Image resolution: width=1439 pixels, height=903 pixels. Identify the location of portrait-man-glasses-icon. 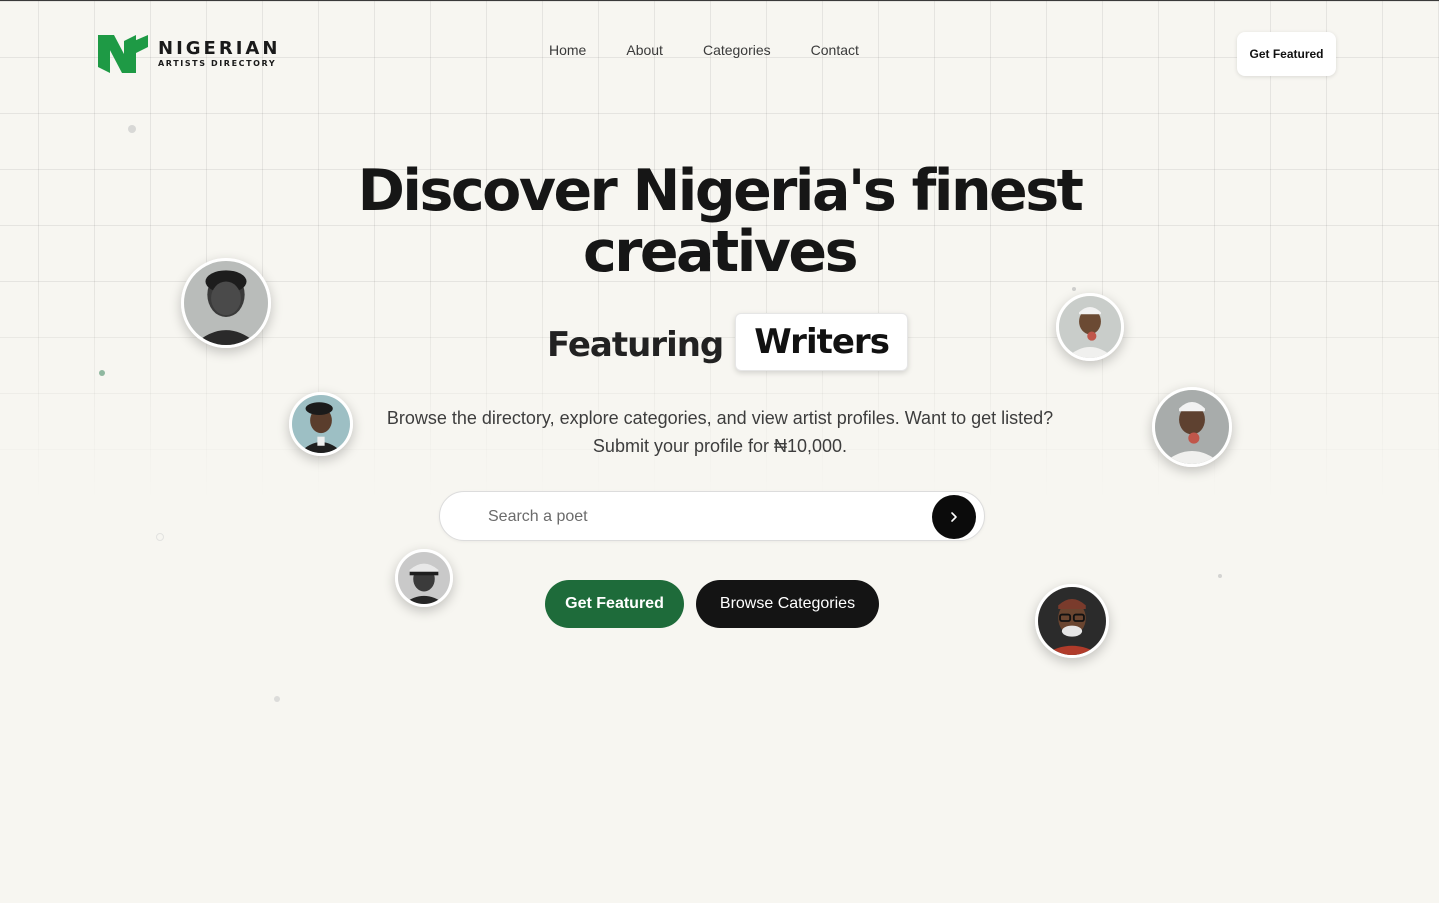
(1072, 621).